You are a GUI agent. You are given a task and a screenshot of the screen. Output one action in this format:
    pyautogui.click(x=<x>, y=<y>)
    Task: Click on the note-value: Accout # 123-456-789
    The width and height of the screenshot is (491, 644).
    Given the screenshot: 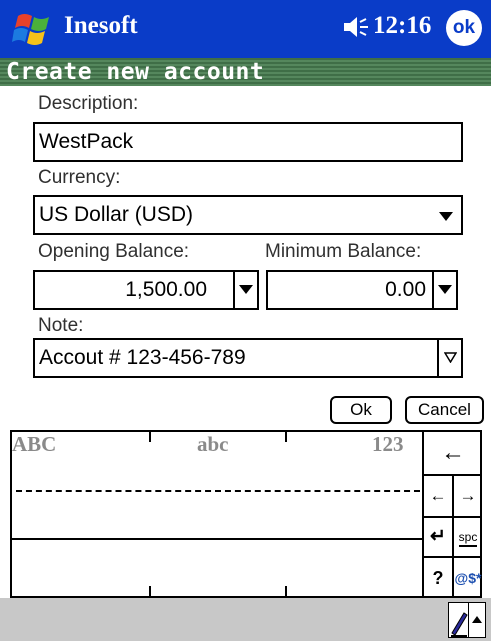 What is the action you would take?
    pyautogui.click(x=142, y=357)
    